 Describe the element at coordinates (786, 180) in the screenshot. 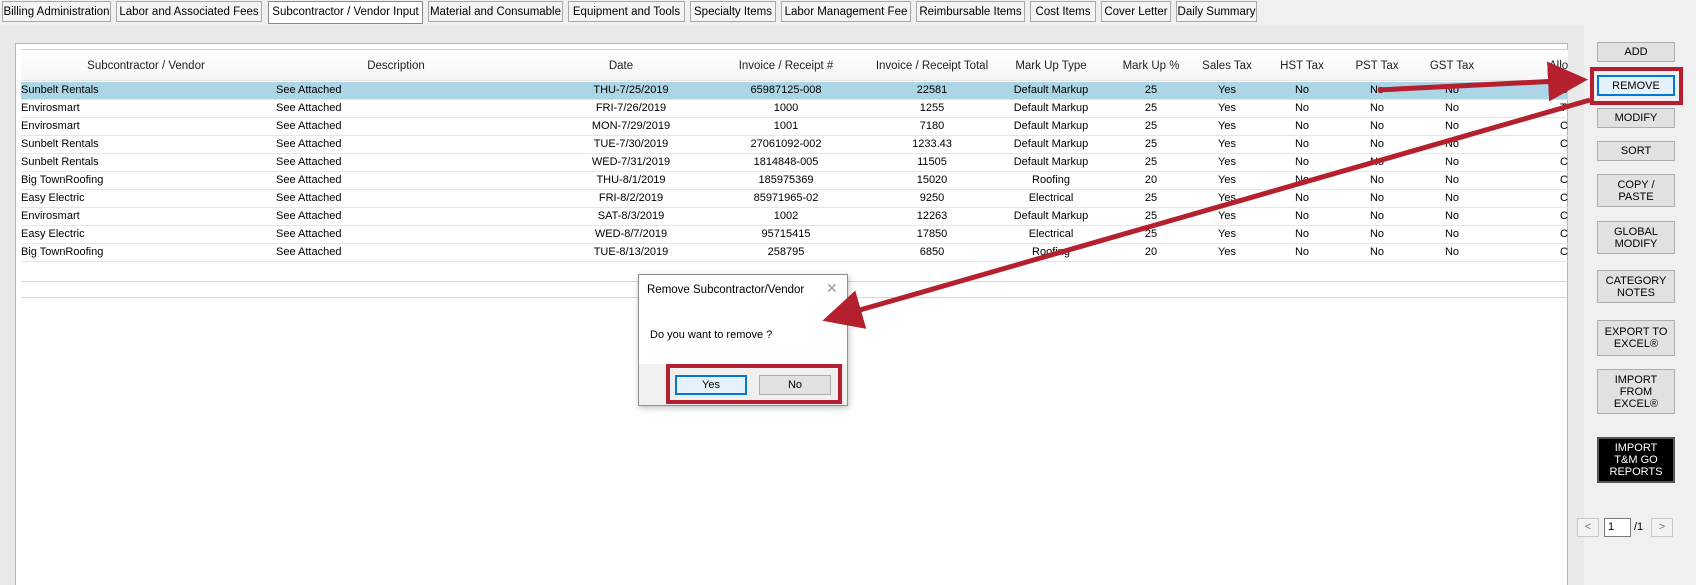

I see `cell-invoice-number: 185975369` at that location.